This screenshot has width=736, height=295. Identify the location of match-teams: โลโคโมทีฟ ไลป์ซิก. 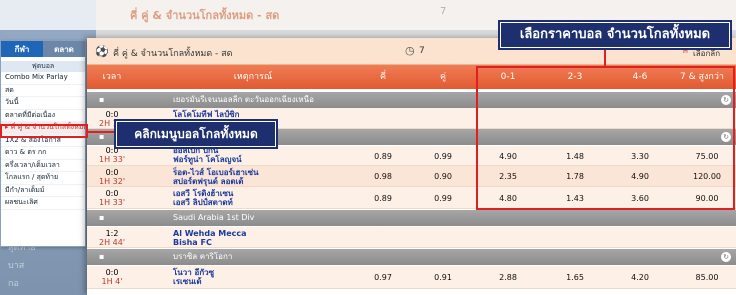
(206, 114).